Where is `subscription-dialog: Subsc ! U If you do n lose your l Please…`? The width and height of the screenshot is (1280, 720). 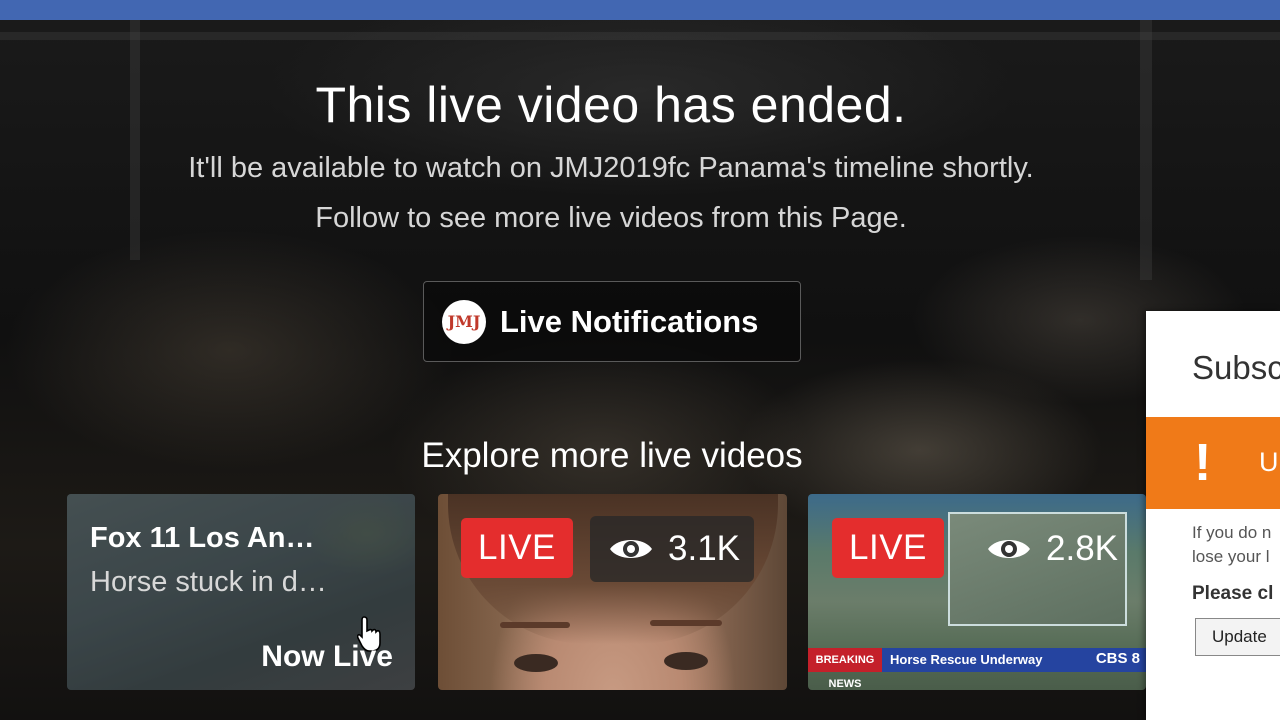
subscription-dialog: Subsc ! U If you do n lose your l Please… is located at coordinates (1213, 515).